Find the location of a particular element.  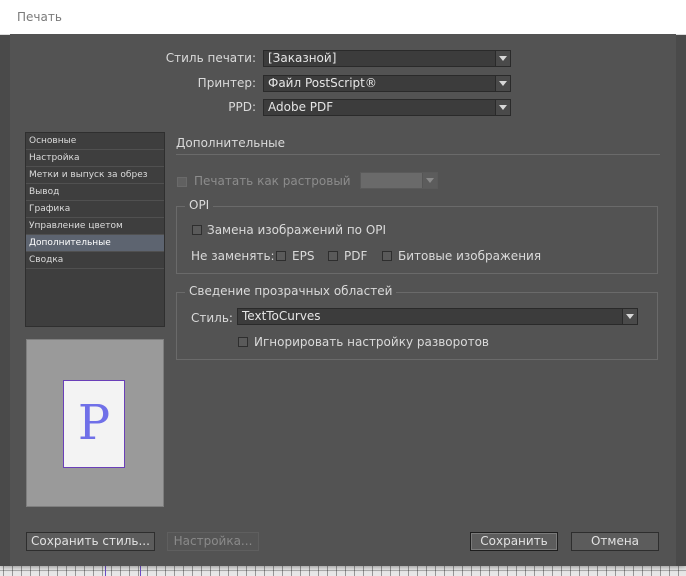

section-divider is located at coordinates (418, 154).